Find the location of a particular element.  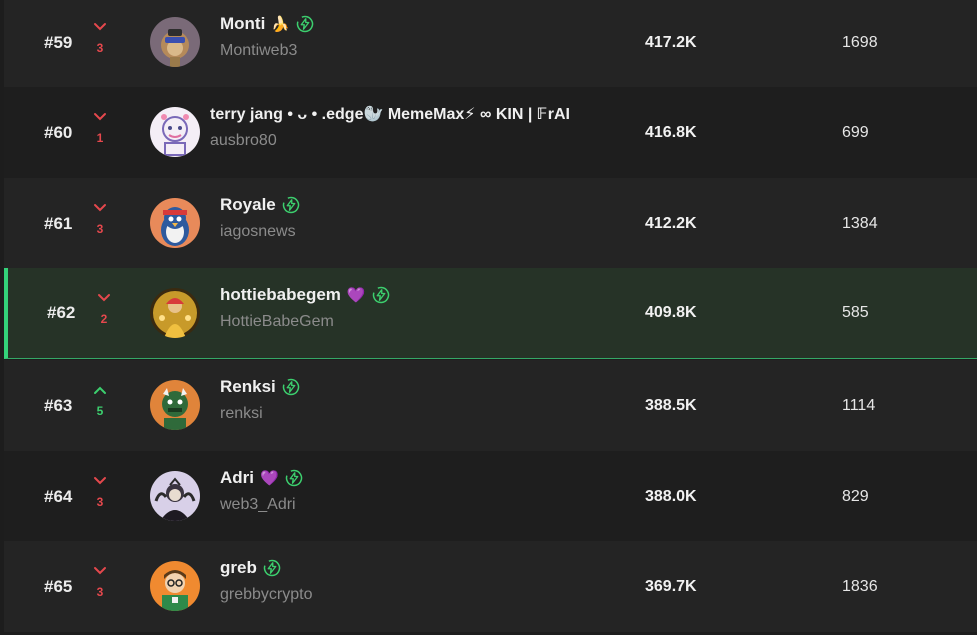

user-handle: web3_Adri is located at coordinates (258, 505).